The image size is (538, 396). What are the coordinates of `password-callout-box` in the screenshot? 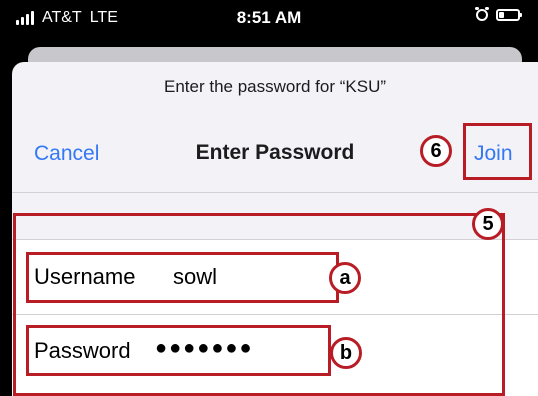 It's located at (178, 350).